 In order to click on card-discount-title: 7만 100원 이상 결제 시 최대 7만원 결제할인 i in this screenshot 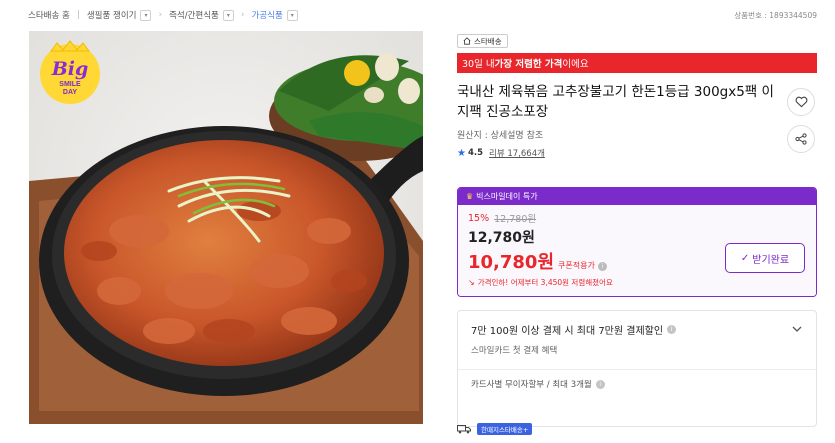, I will do `click(574, 329)`.